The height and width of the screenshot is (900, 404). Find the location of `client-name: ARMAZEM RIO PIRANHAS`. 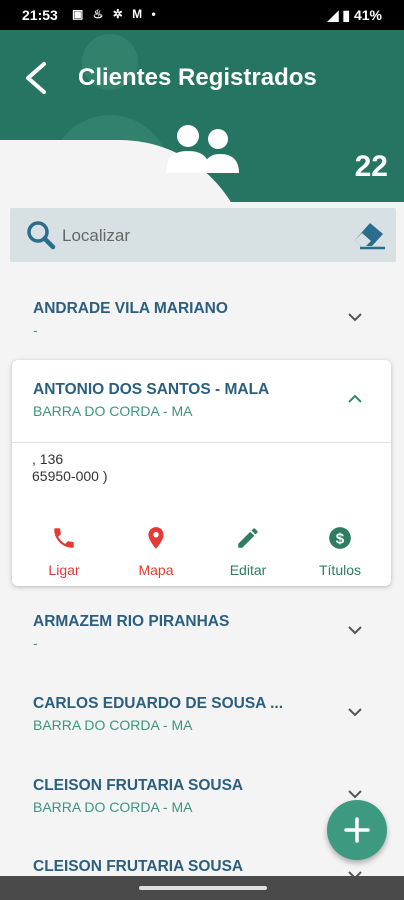

client-name: ARMAZEM RIO PIRANHAS is located at coordinates (131, 621).